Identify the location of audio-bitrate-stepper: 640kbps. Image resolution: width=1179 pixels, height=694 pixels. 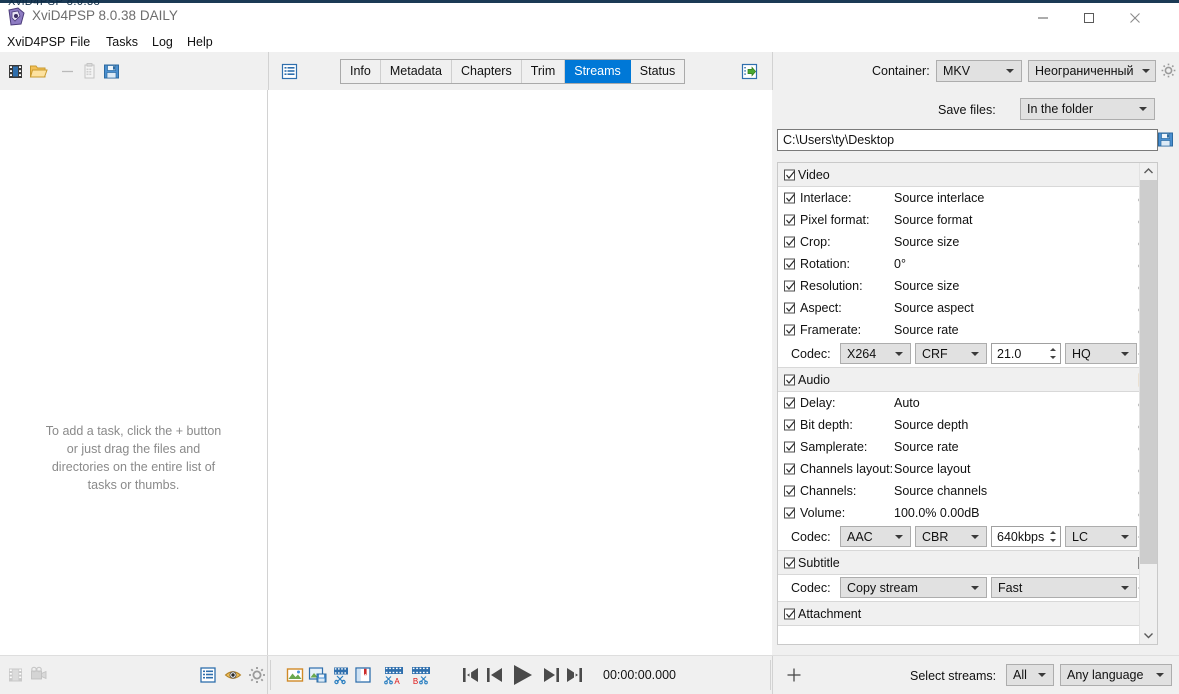
(1026, 536).